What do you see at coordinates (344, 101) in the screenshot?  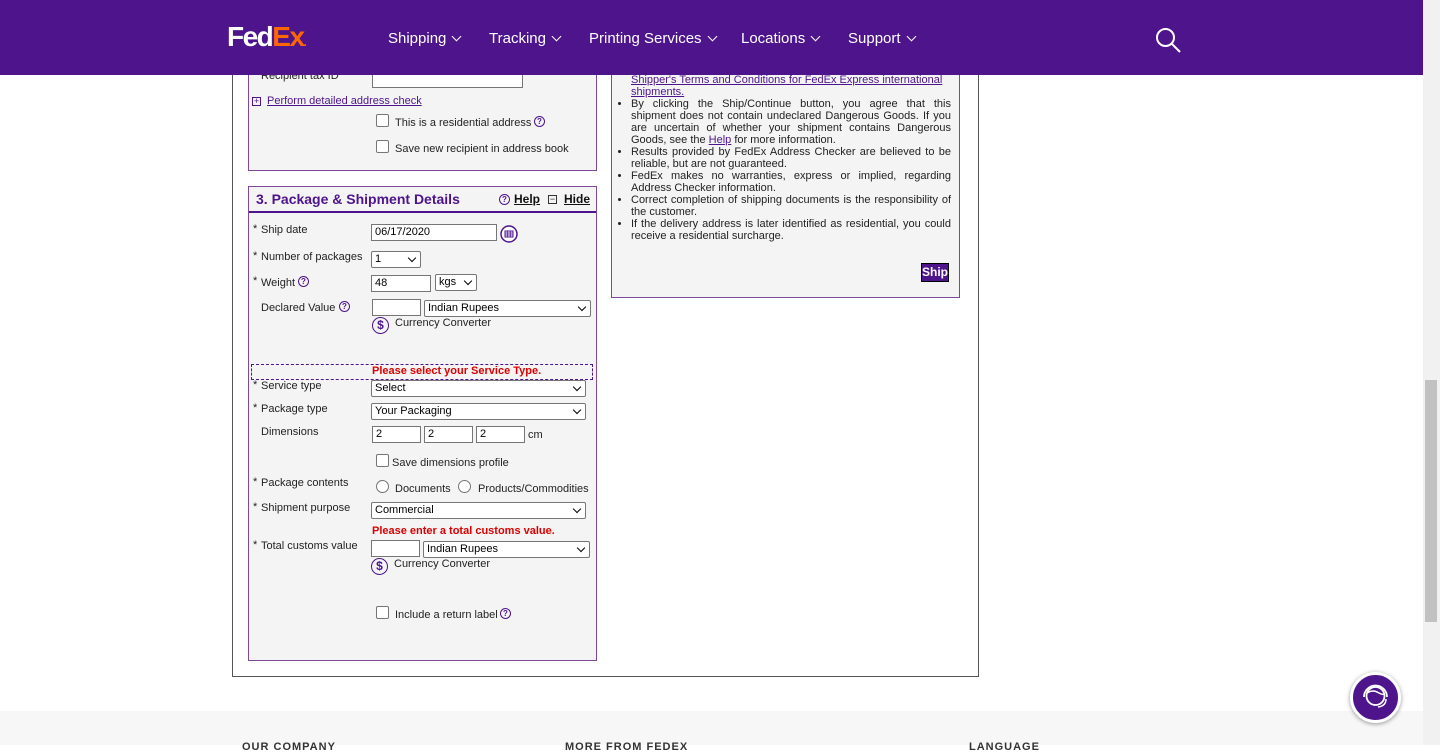 I see `detailed-address-check-link: Perform detailed address check` at bounding box center [344, 101].